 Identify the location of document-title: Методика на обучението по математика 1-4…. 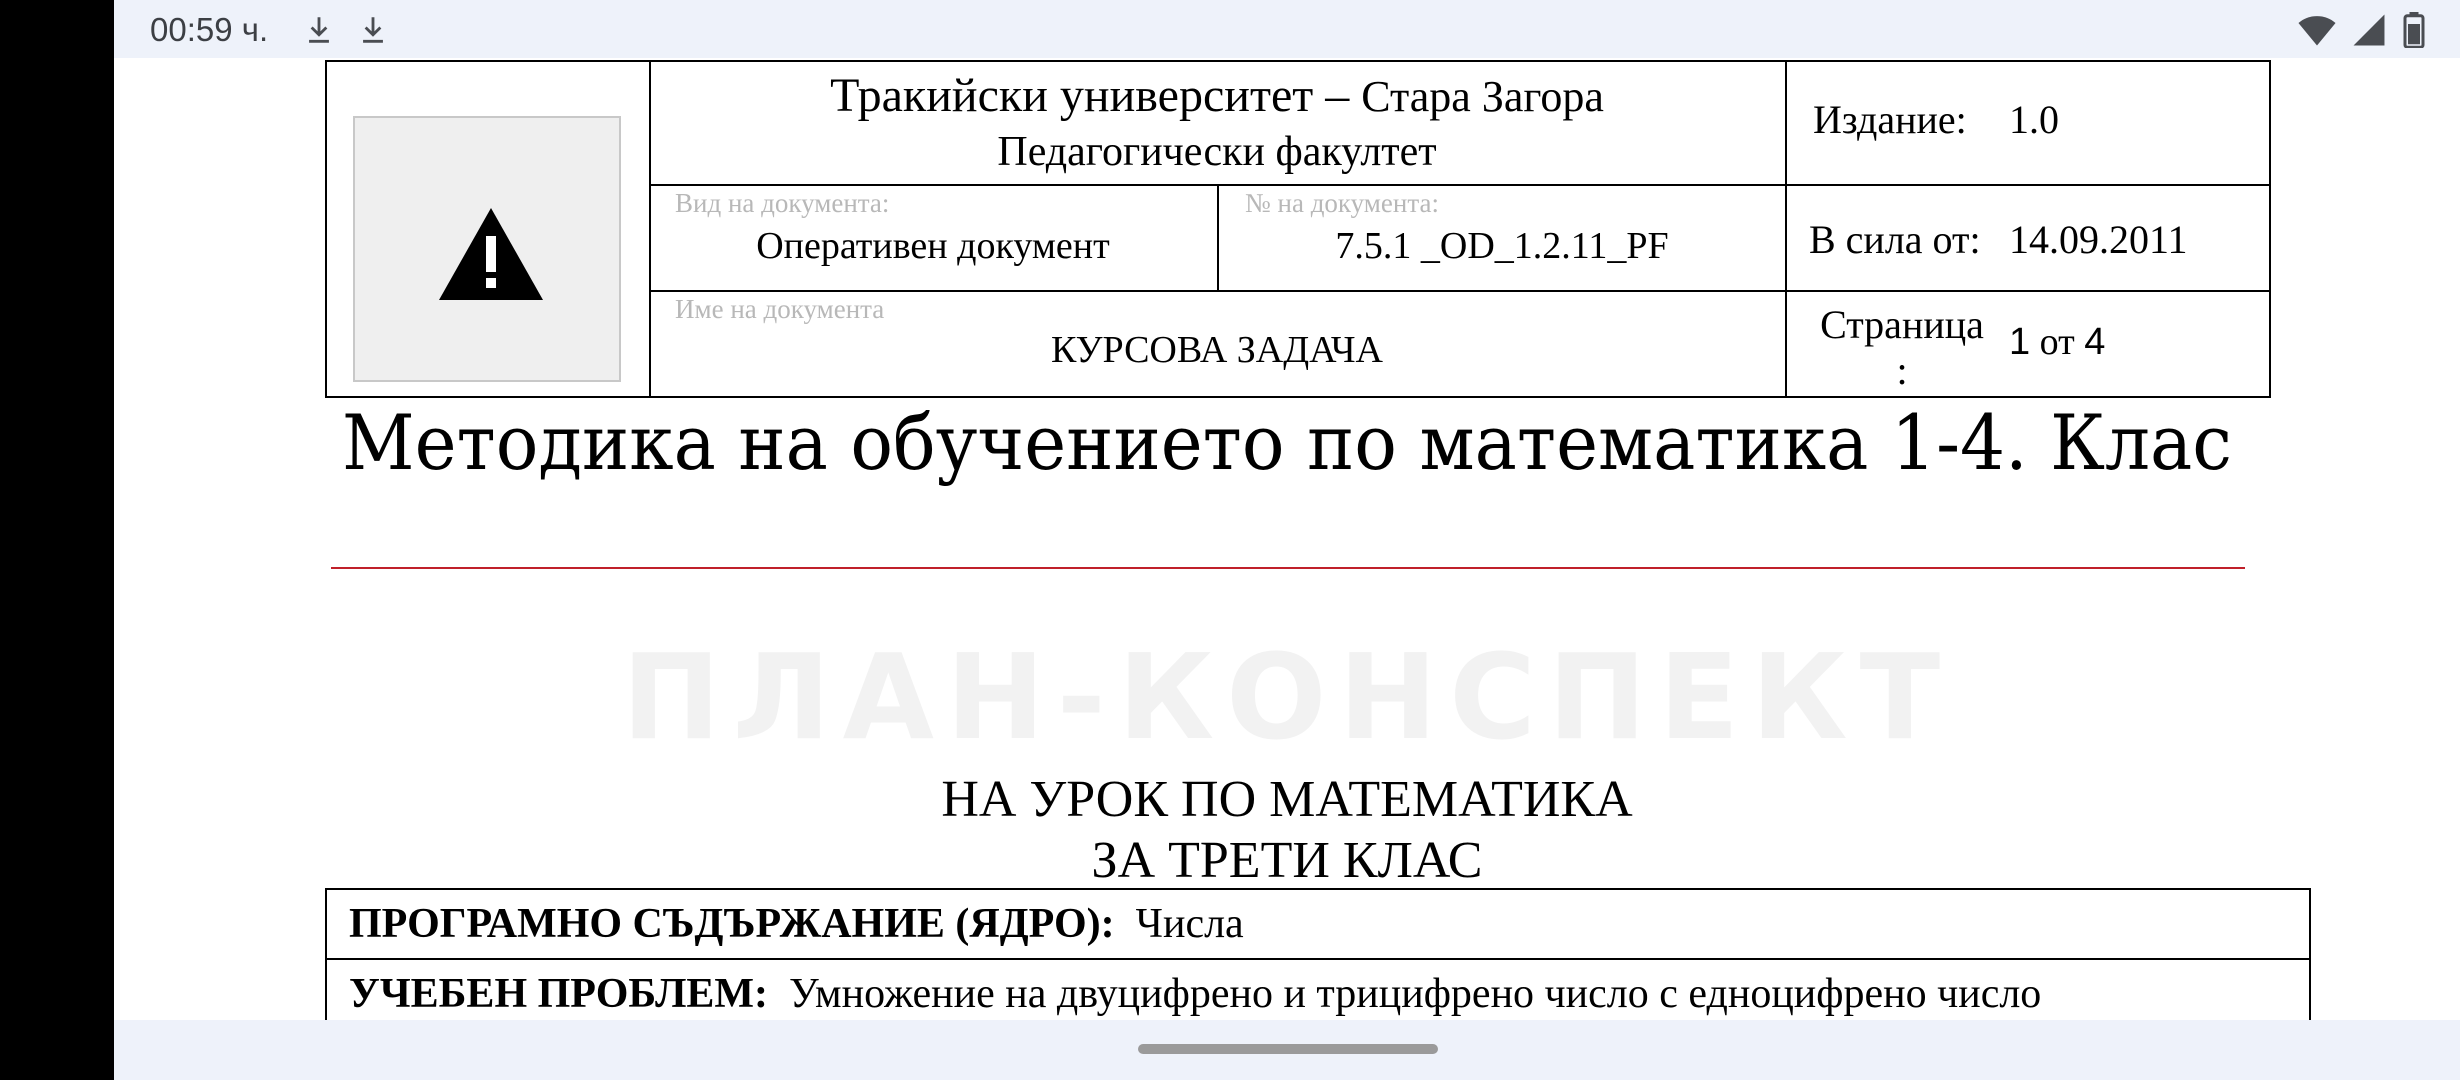
(1287, 442).